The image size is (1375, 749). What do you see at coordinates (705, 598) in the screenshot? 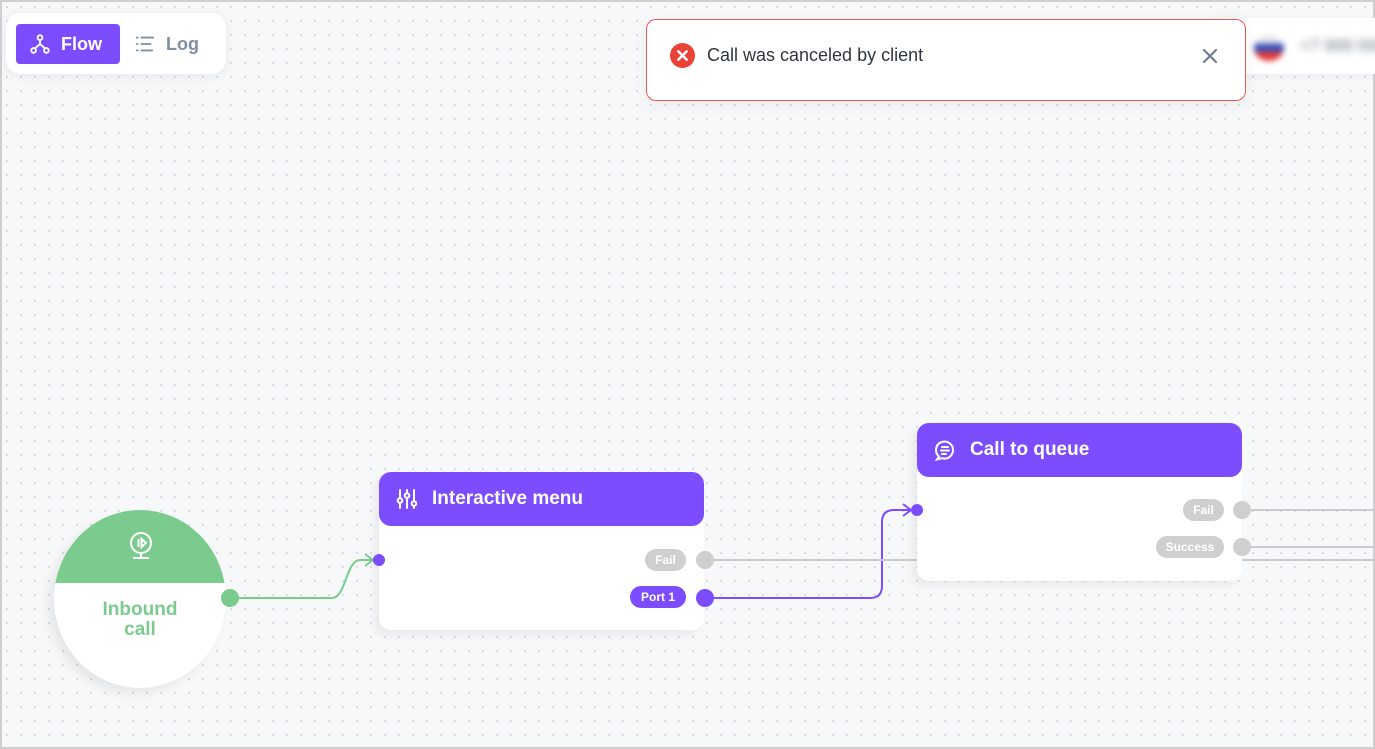
I see `interactive-menu-port1` at bounding box center [705, 598].